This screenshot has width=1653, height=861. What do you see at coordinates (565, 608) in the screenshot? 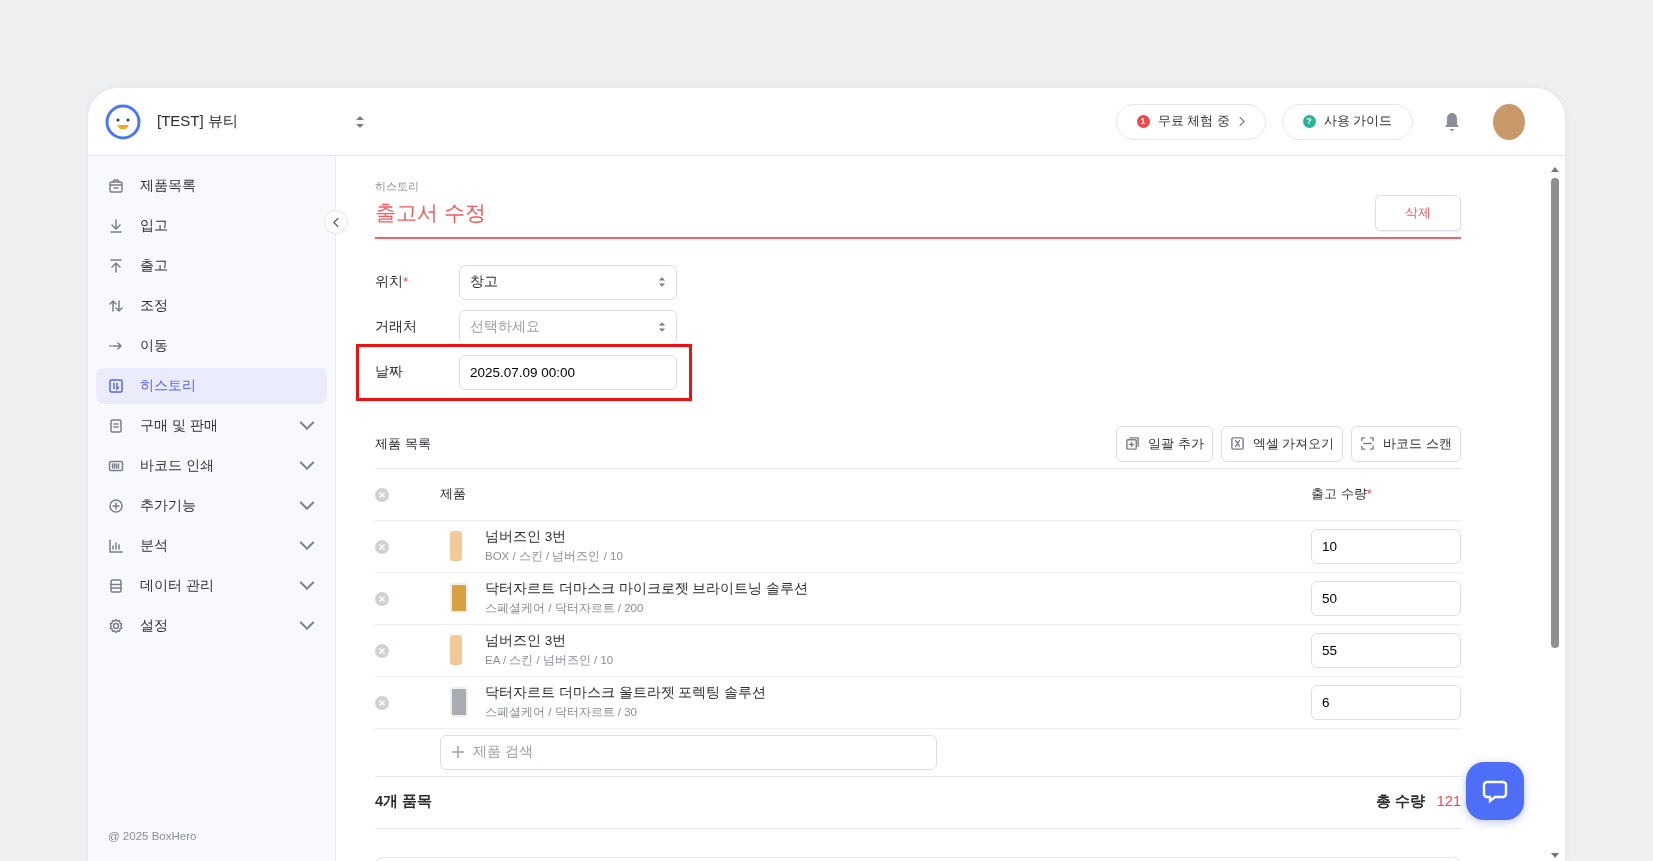
I see `product-details: 스페셜케어 / 닥터자르트 / 200` at bounding box center [565, 608].